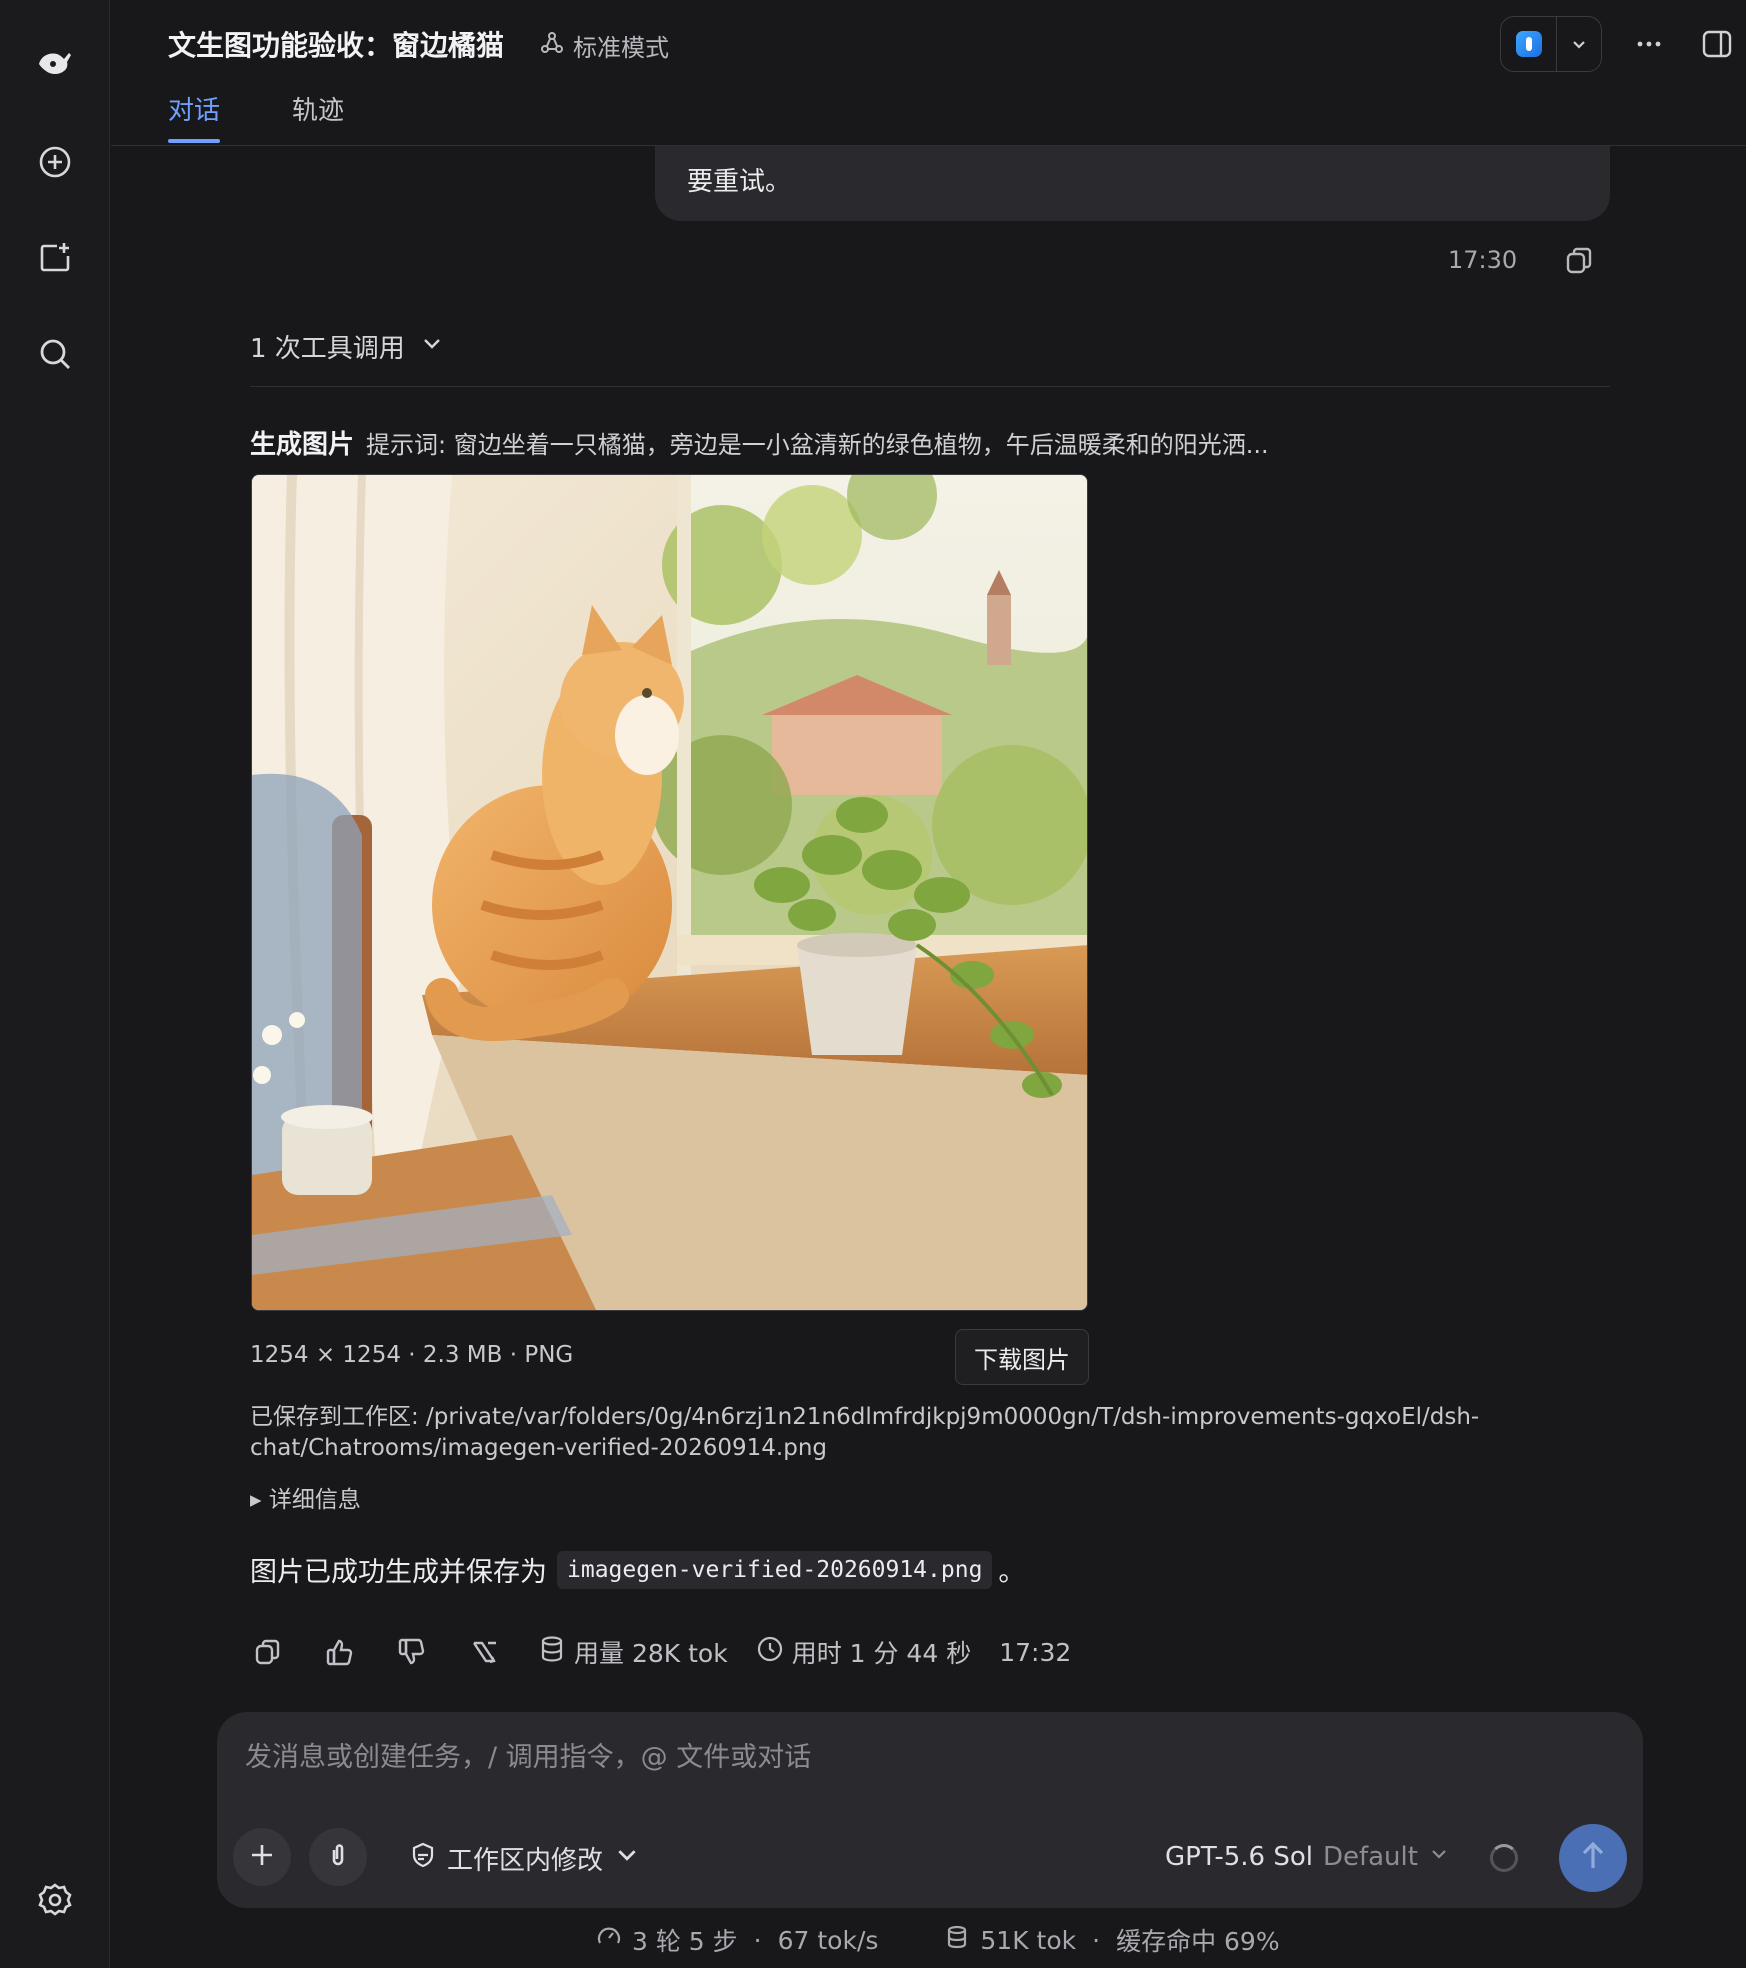 This screenshot has height=1968, width=1746. Describe the element at coordinates (423, 1858) in the screenshot. I see `shield-icon` at that location.